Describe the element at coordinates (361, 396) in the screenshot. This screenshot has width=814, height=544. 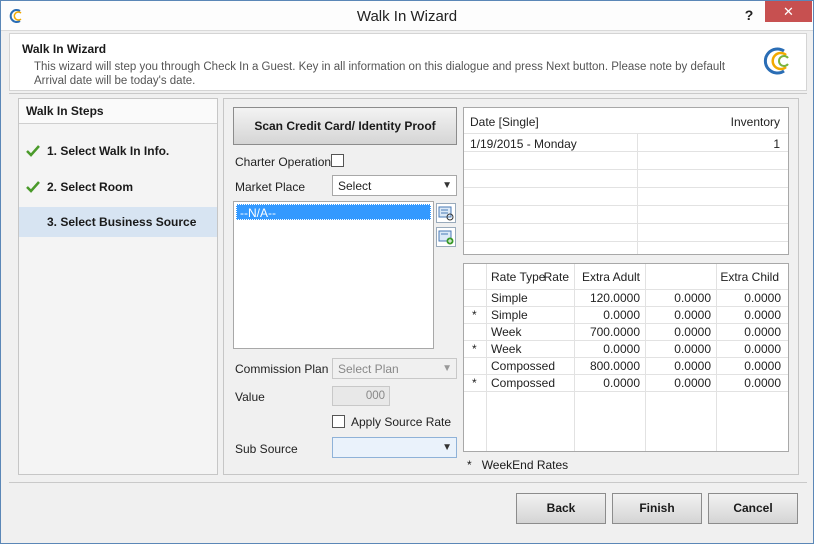
I see `value-input: 000` at that location.